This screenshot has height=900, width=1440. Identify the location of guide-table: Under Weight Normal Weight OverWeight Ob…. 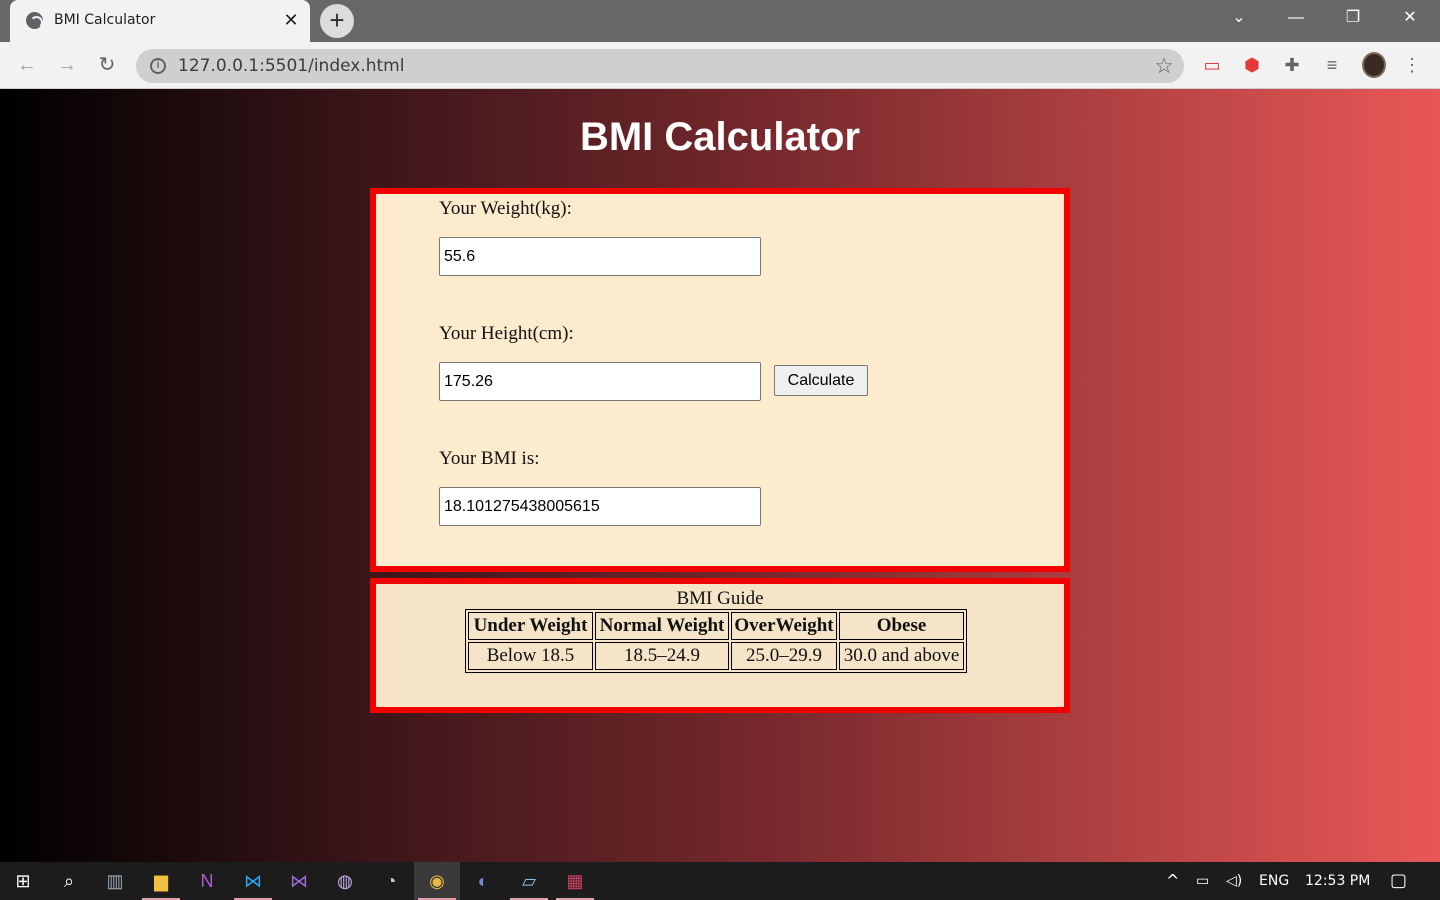
(716, 641).